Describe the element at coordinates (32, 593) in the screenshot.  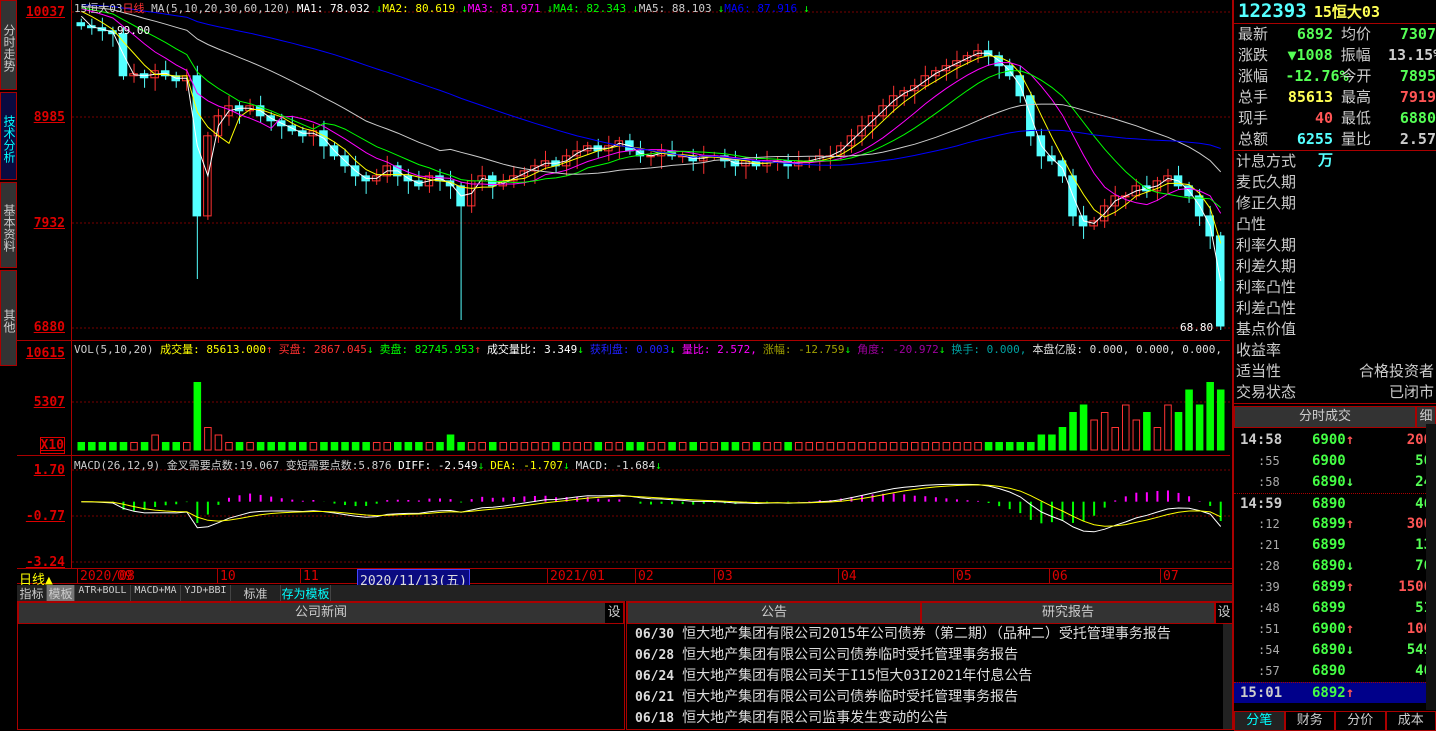
I see `template-item: 指标` at that location.